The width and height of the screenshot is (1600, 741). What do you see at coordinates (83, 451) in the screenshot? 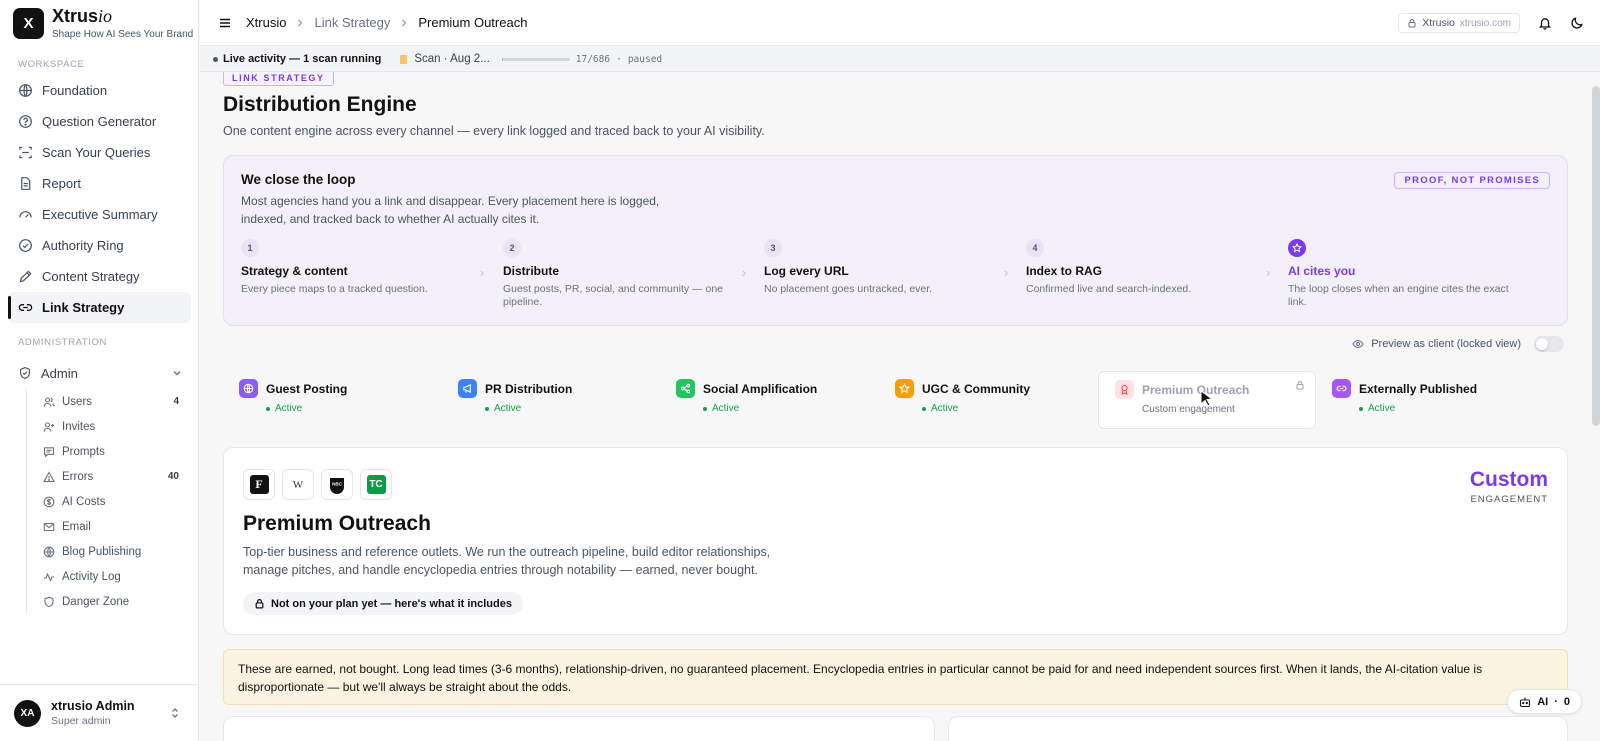
I see `sub-item-label: Prompts` at bounding box center [83, 451].